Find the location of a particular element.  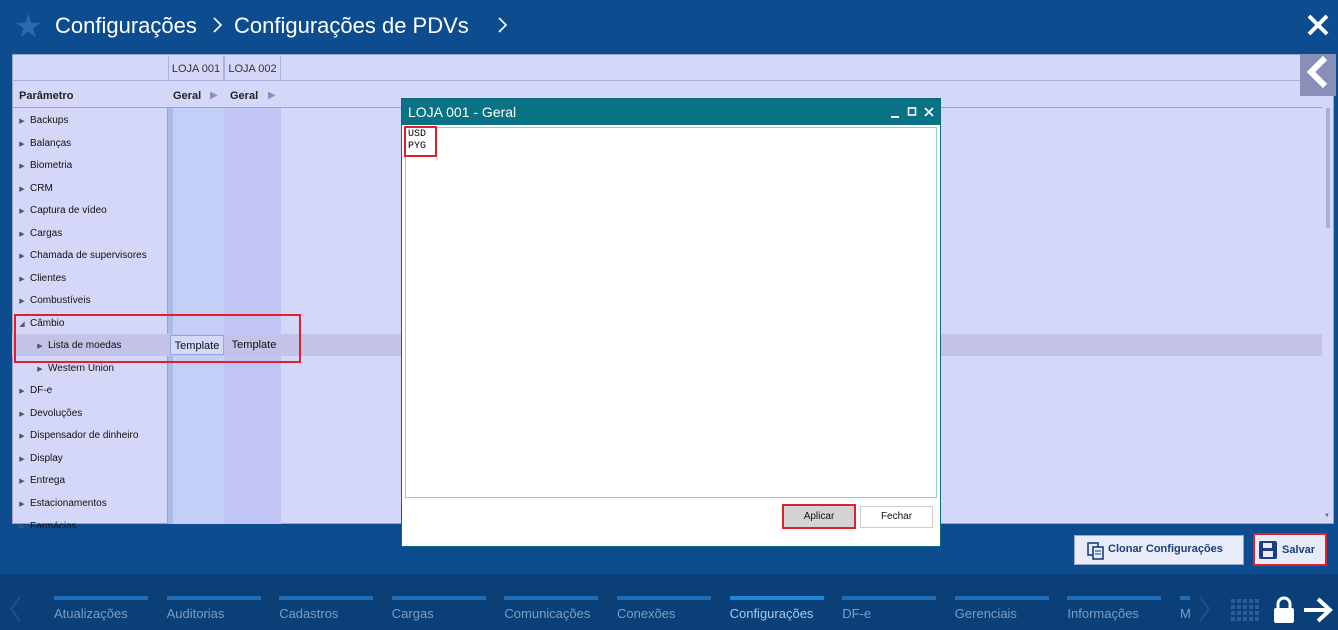

tree-item: ▶ Cargas is located at coordinates (38, 234).